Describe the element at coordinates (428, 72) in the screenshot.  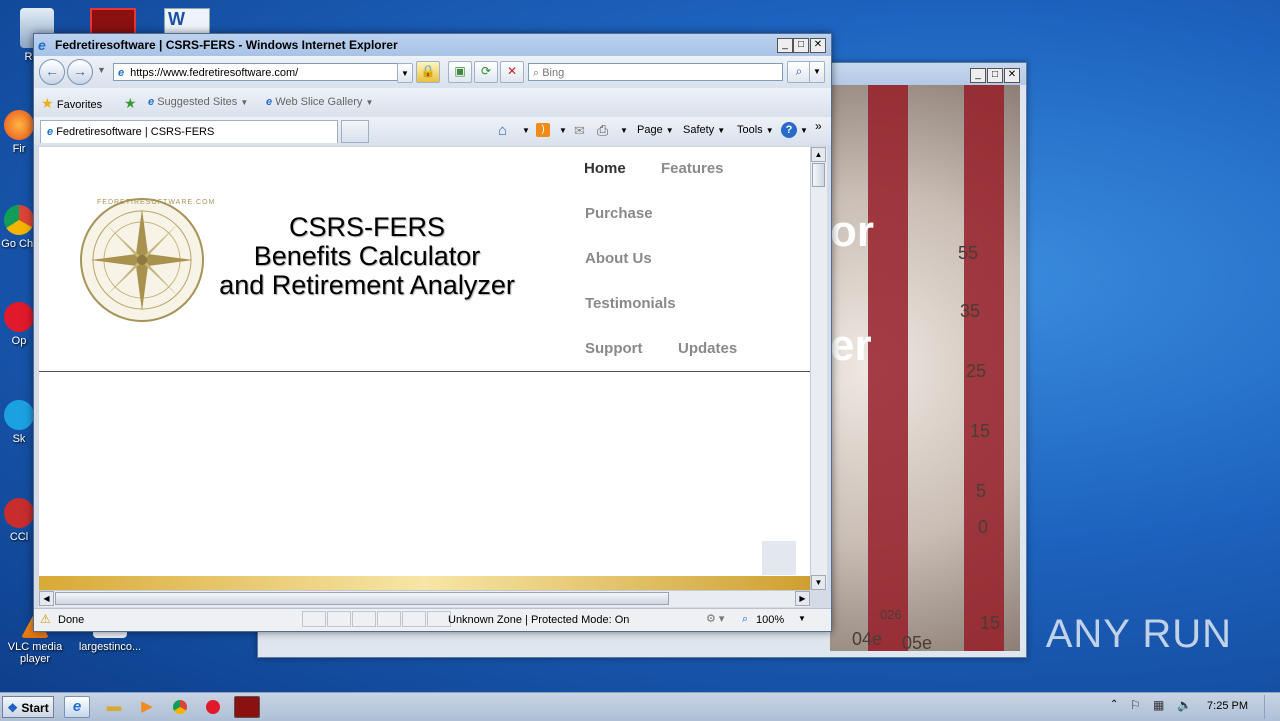
I see `lock-icon: 🔒` at that location.